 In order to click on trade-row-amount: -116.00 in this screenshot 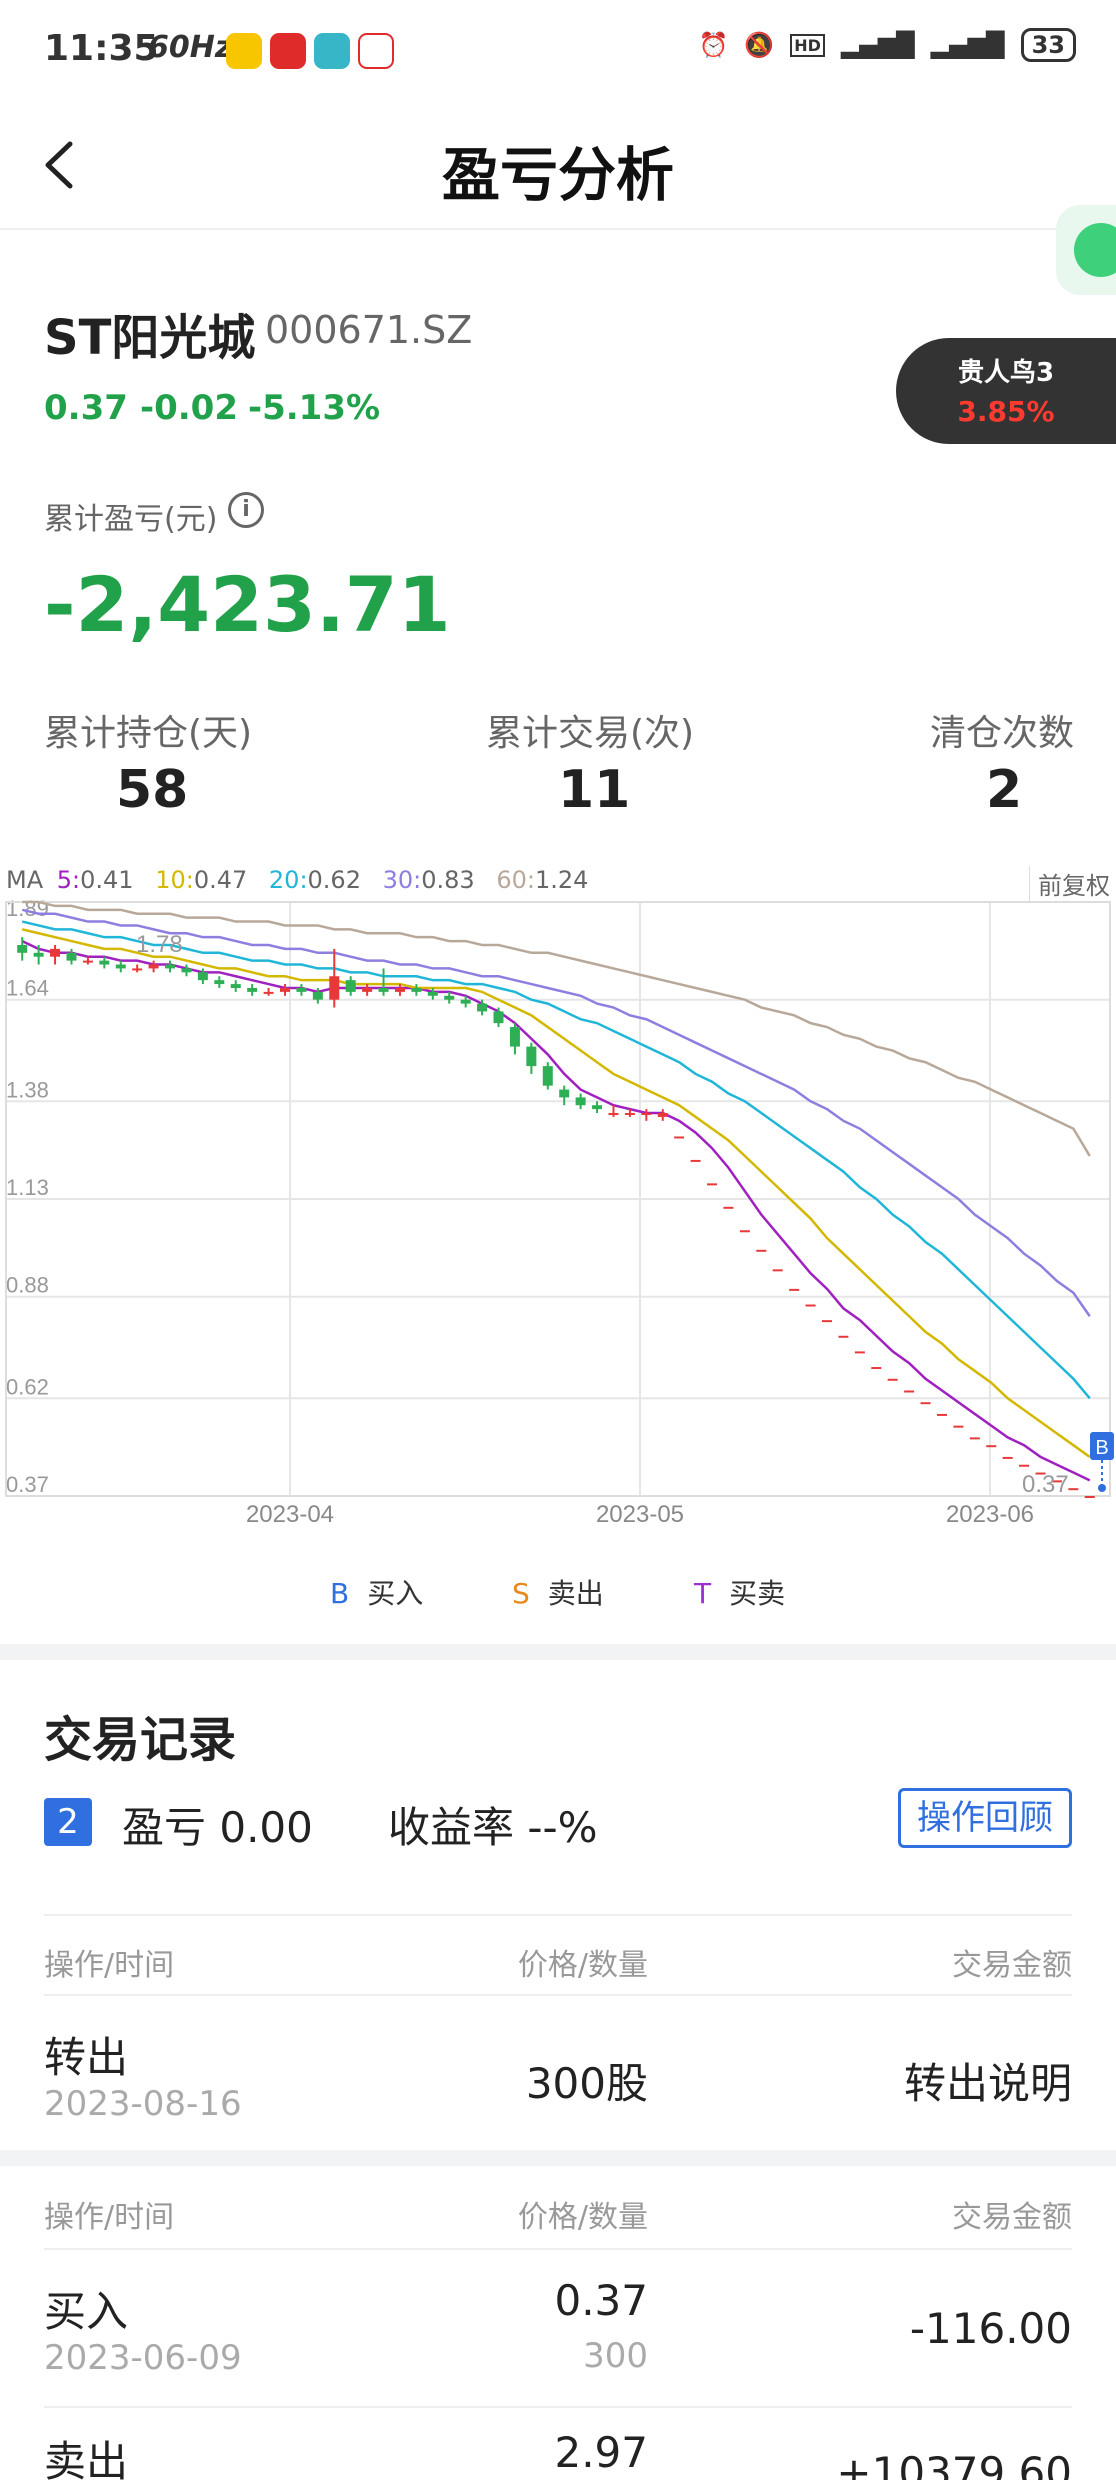, I will do `click(990, 2328)`.